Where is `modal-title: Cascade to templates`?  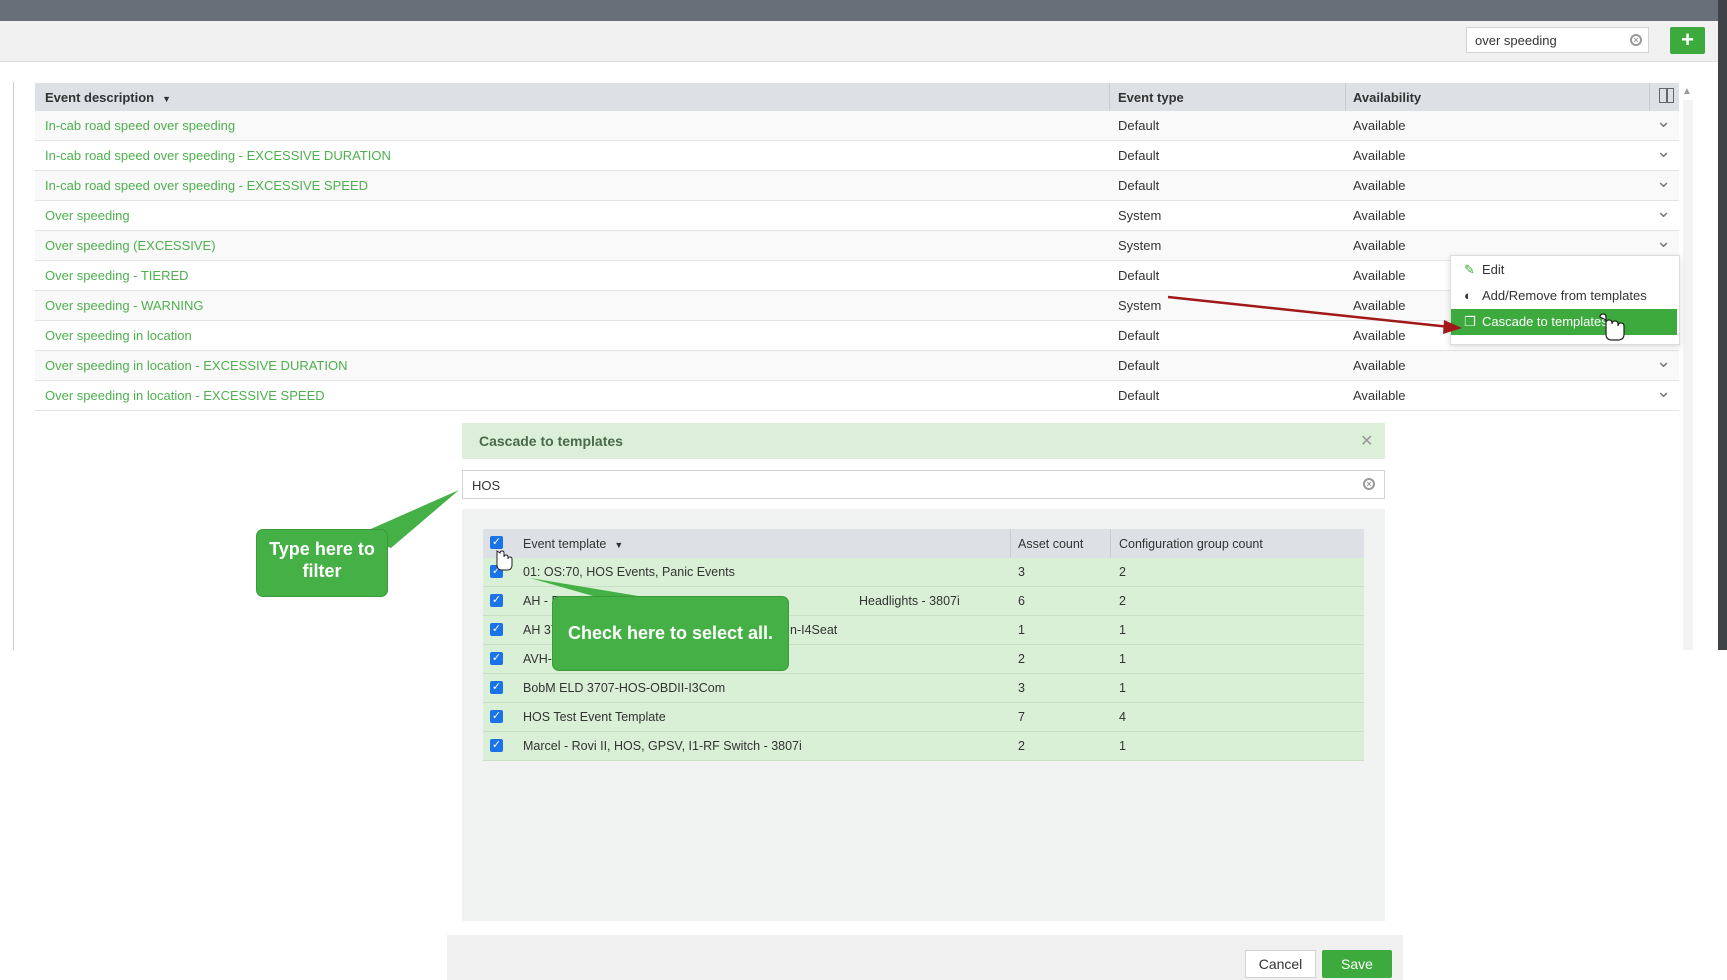 modal-title: Cascade to templates is located at coordinates (551, 441).